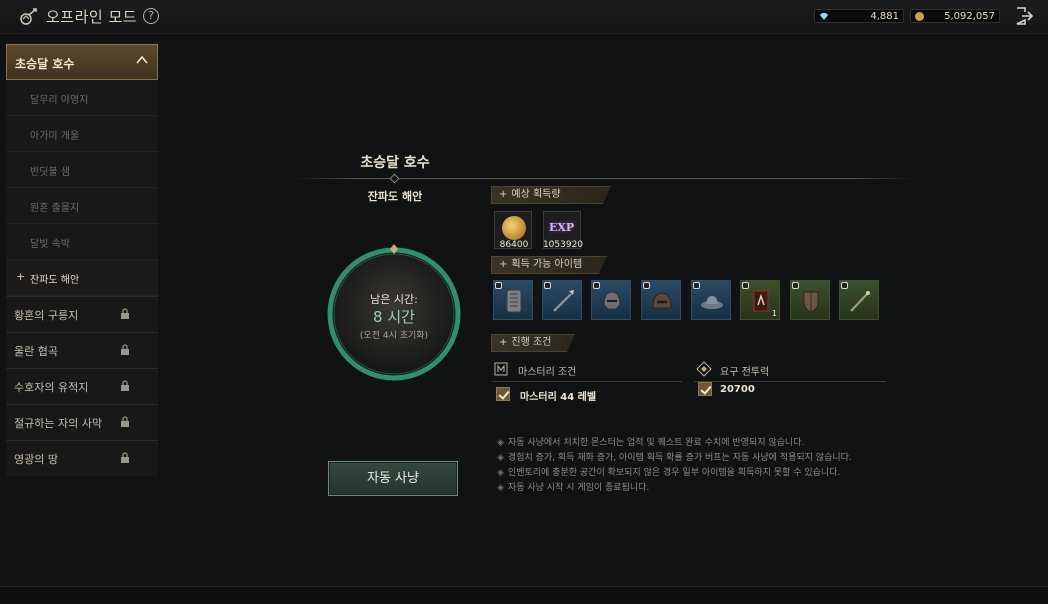 The height and width of the screenshot is (604, 1048). I want to click on mastery-condition-label: 마스터리 조건, so click(547, 372).